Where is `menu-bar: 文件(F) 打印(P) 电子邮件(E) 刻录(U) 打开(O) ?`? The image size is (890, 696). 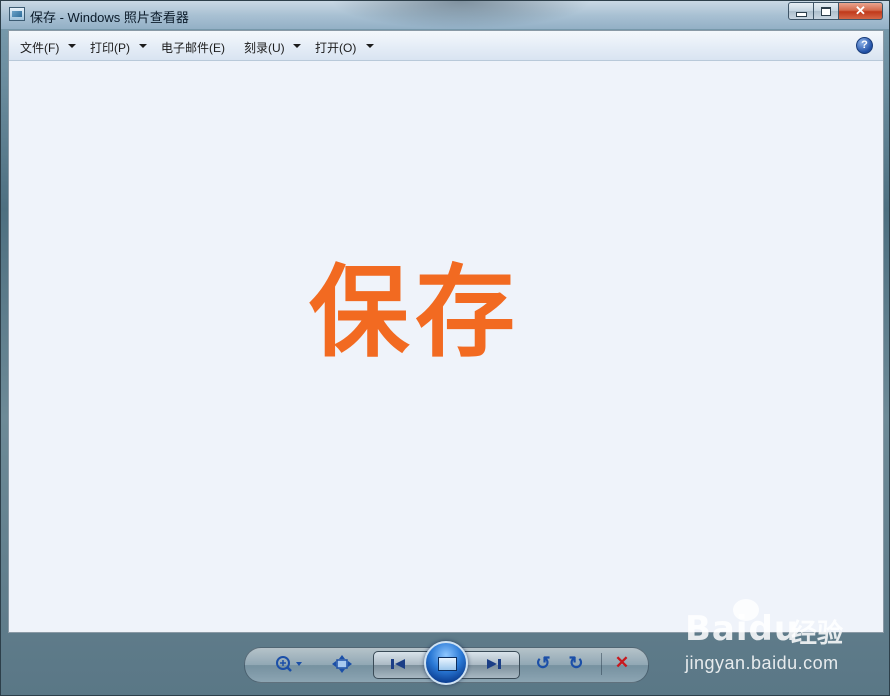 menu-bar: 文件(F) 打印(P) 电子邮件(E) 刻录(U) 打开(O) ? is located at coordinates (446, 46).